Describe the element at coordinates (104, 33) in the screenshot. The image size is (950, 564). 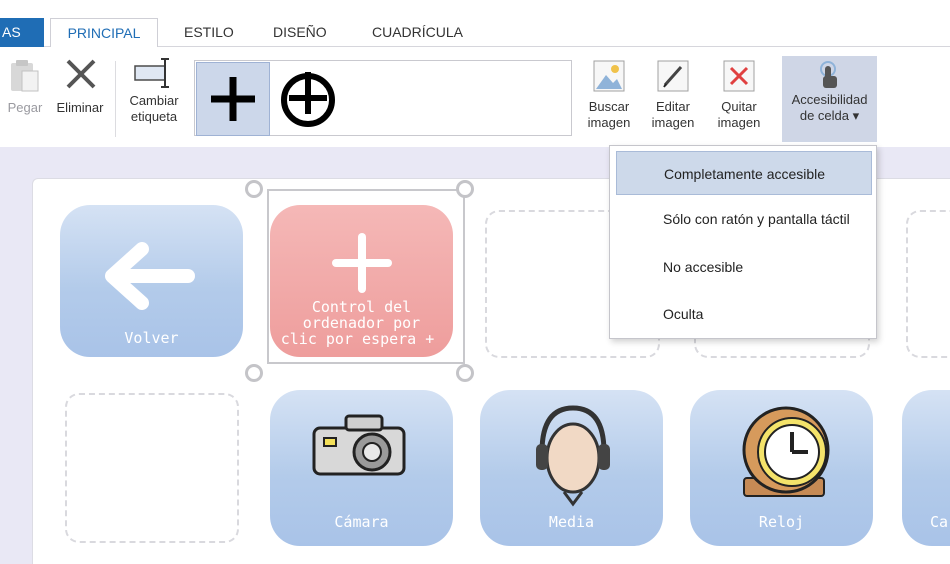
I see `tab-principal: PRINCIPAL` at that location.